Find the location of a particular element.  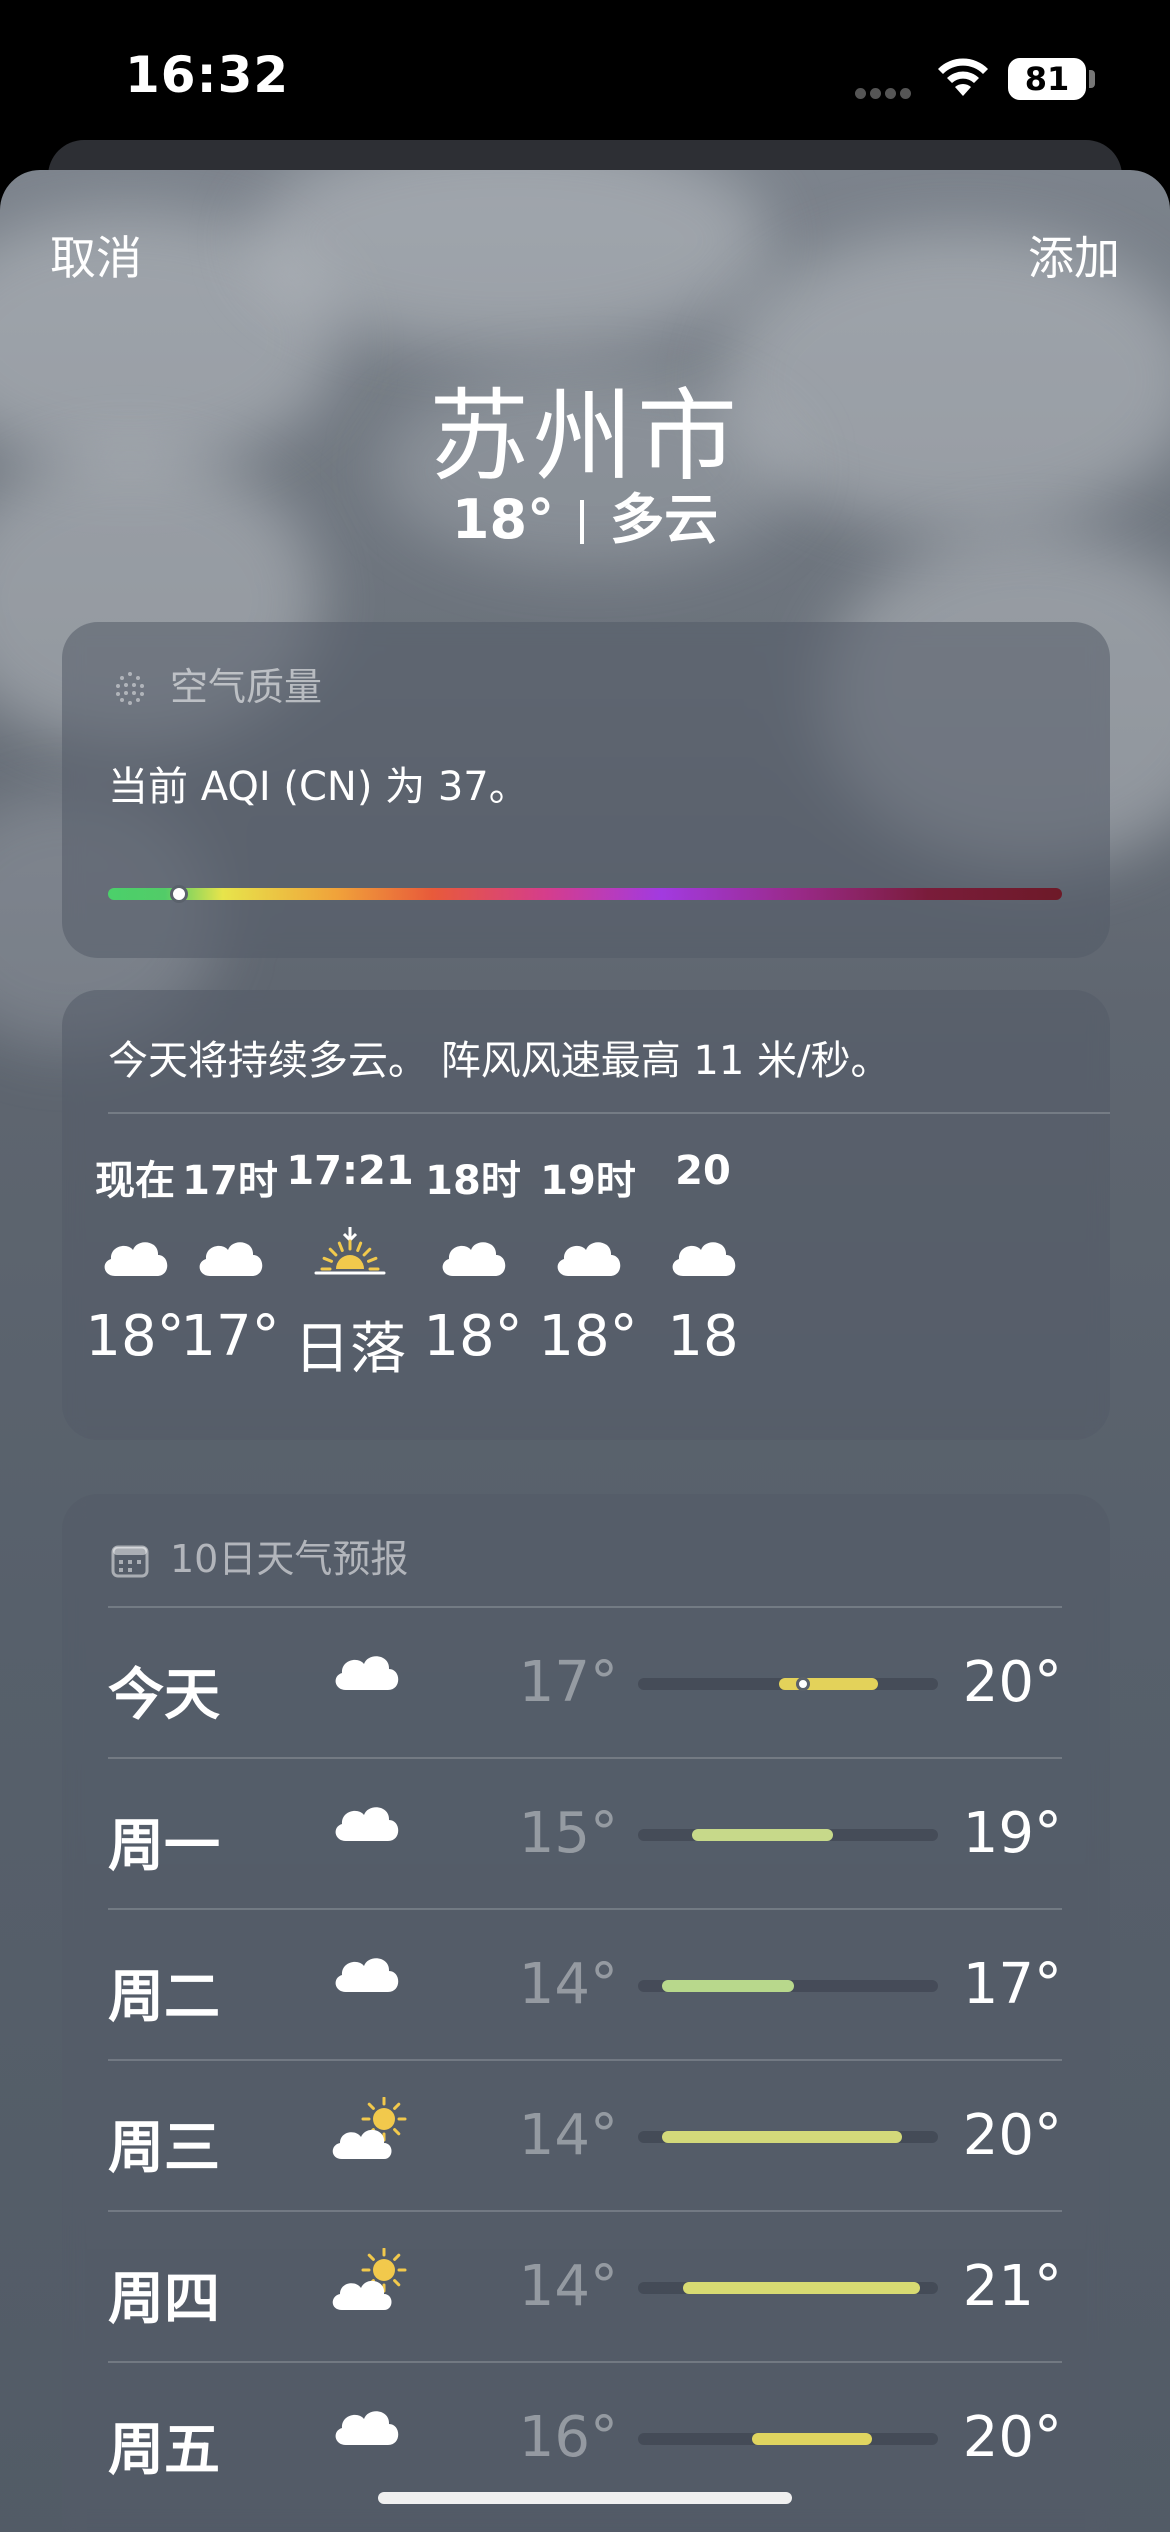

day-name: 周五 is located at coordinates (164, 2450).